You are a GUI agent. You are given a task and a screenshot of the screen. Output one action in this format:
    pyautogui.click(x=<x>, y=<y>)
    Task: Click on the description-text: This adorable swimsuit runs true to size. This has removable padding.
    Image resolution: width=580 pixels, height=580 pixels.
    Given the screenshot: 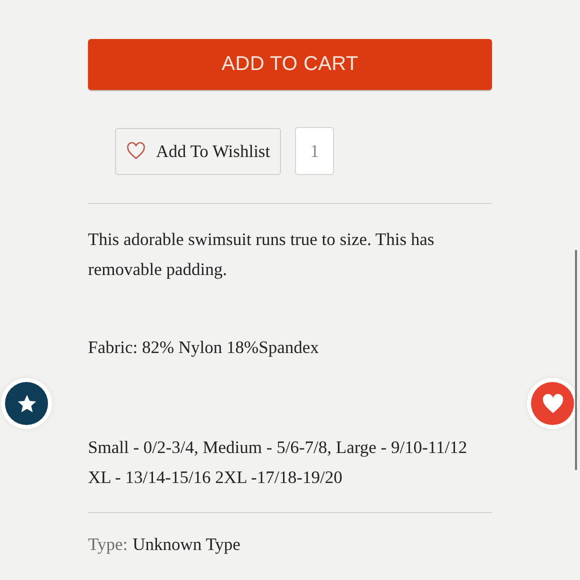 What is the action you would take?
    pyautogui.click(x=262, y=254)
    